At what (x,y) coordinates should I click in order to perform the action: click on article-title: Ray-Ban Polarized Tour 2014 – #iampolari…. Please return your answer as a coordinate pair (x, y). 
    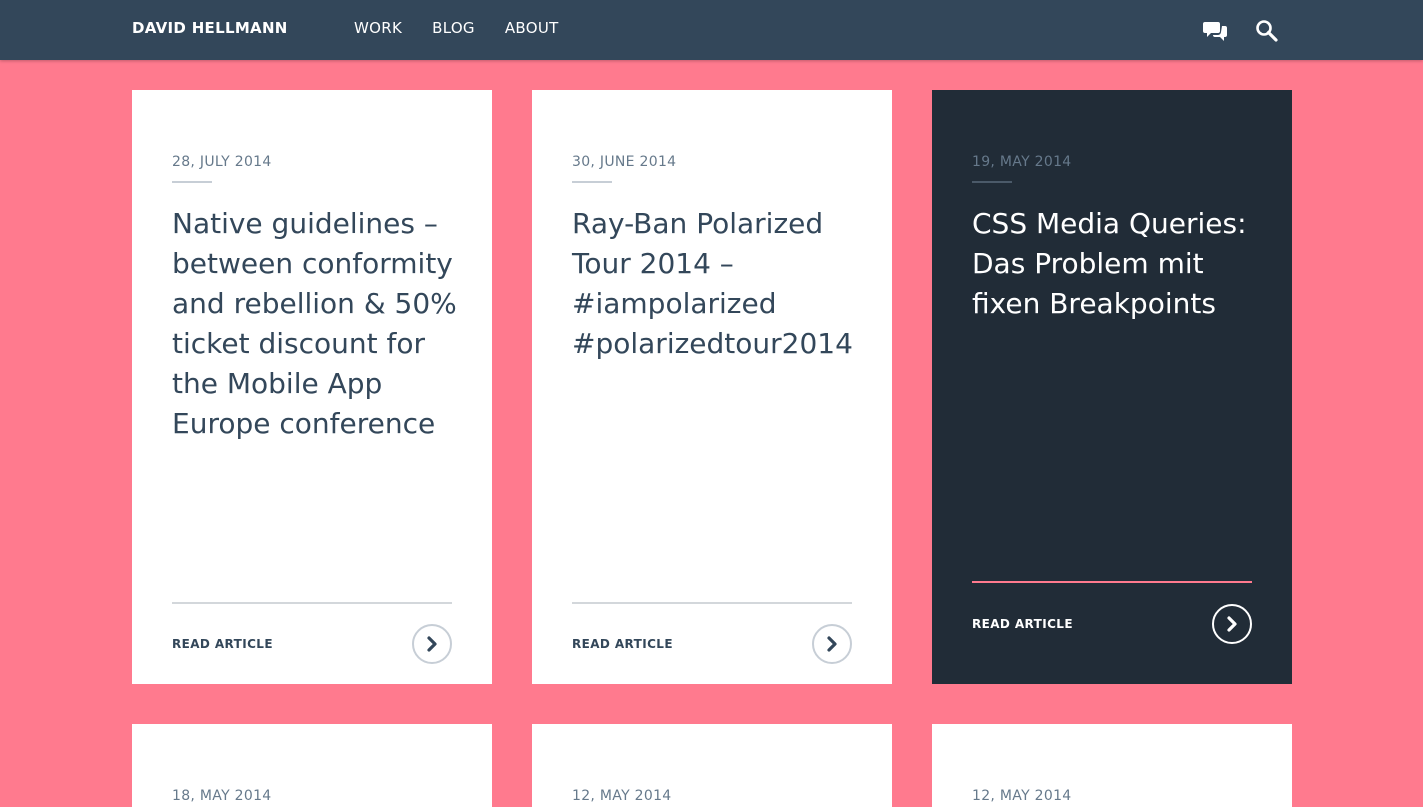
    Looking at the image, I should click on (722, 284).